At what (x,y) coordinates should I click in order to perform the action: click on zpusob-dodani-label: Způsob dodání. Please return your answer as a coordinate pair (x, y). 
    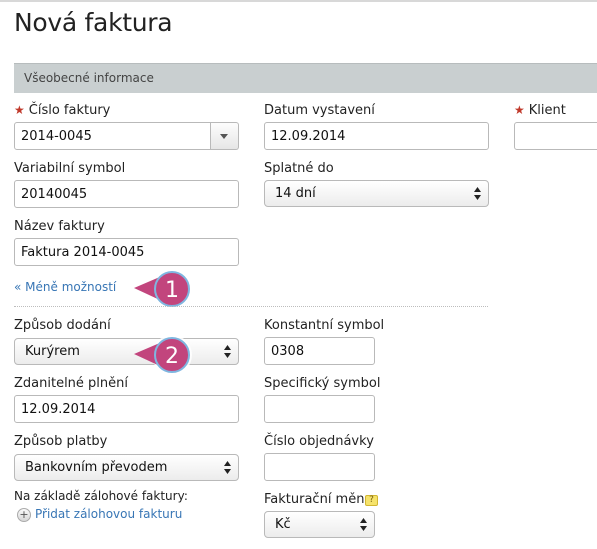
    Looking at the image, I should click on (62, 325).